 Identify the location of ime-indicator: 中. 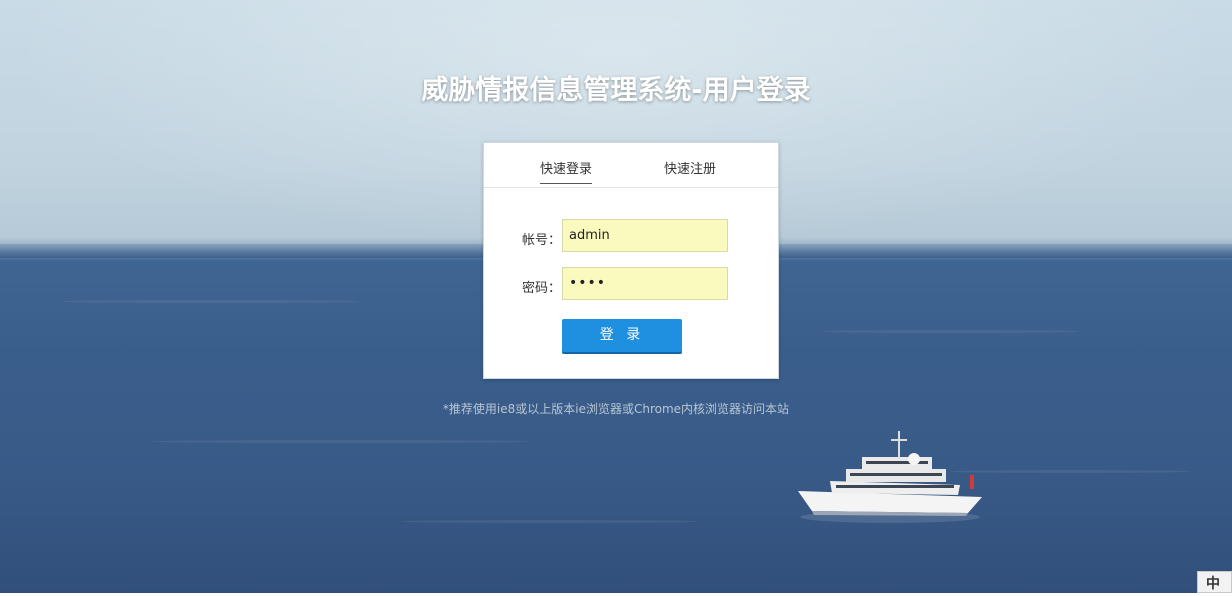
(1214, 582).